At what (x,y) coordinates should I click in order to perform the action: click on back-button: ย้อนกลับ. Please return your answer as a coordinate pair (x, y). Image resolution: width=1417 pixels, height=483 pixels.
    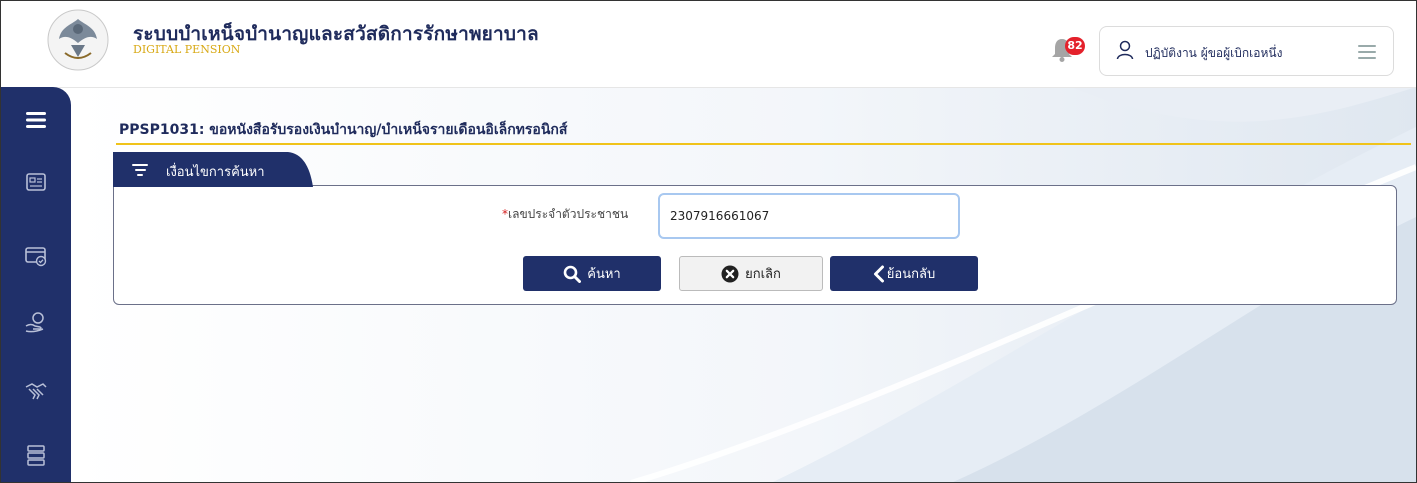
    Looking at the image, I should click on (904, 273).